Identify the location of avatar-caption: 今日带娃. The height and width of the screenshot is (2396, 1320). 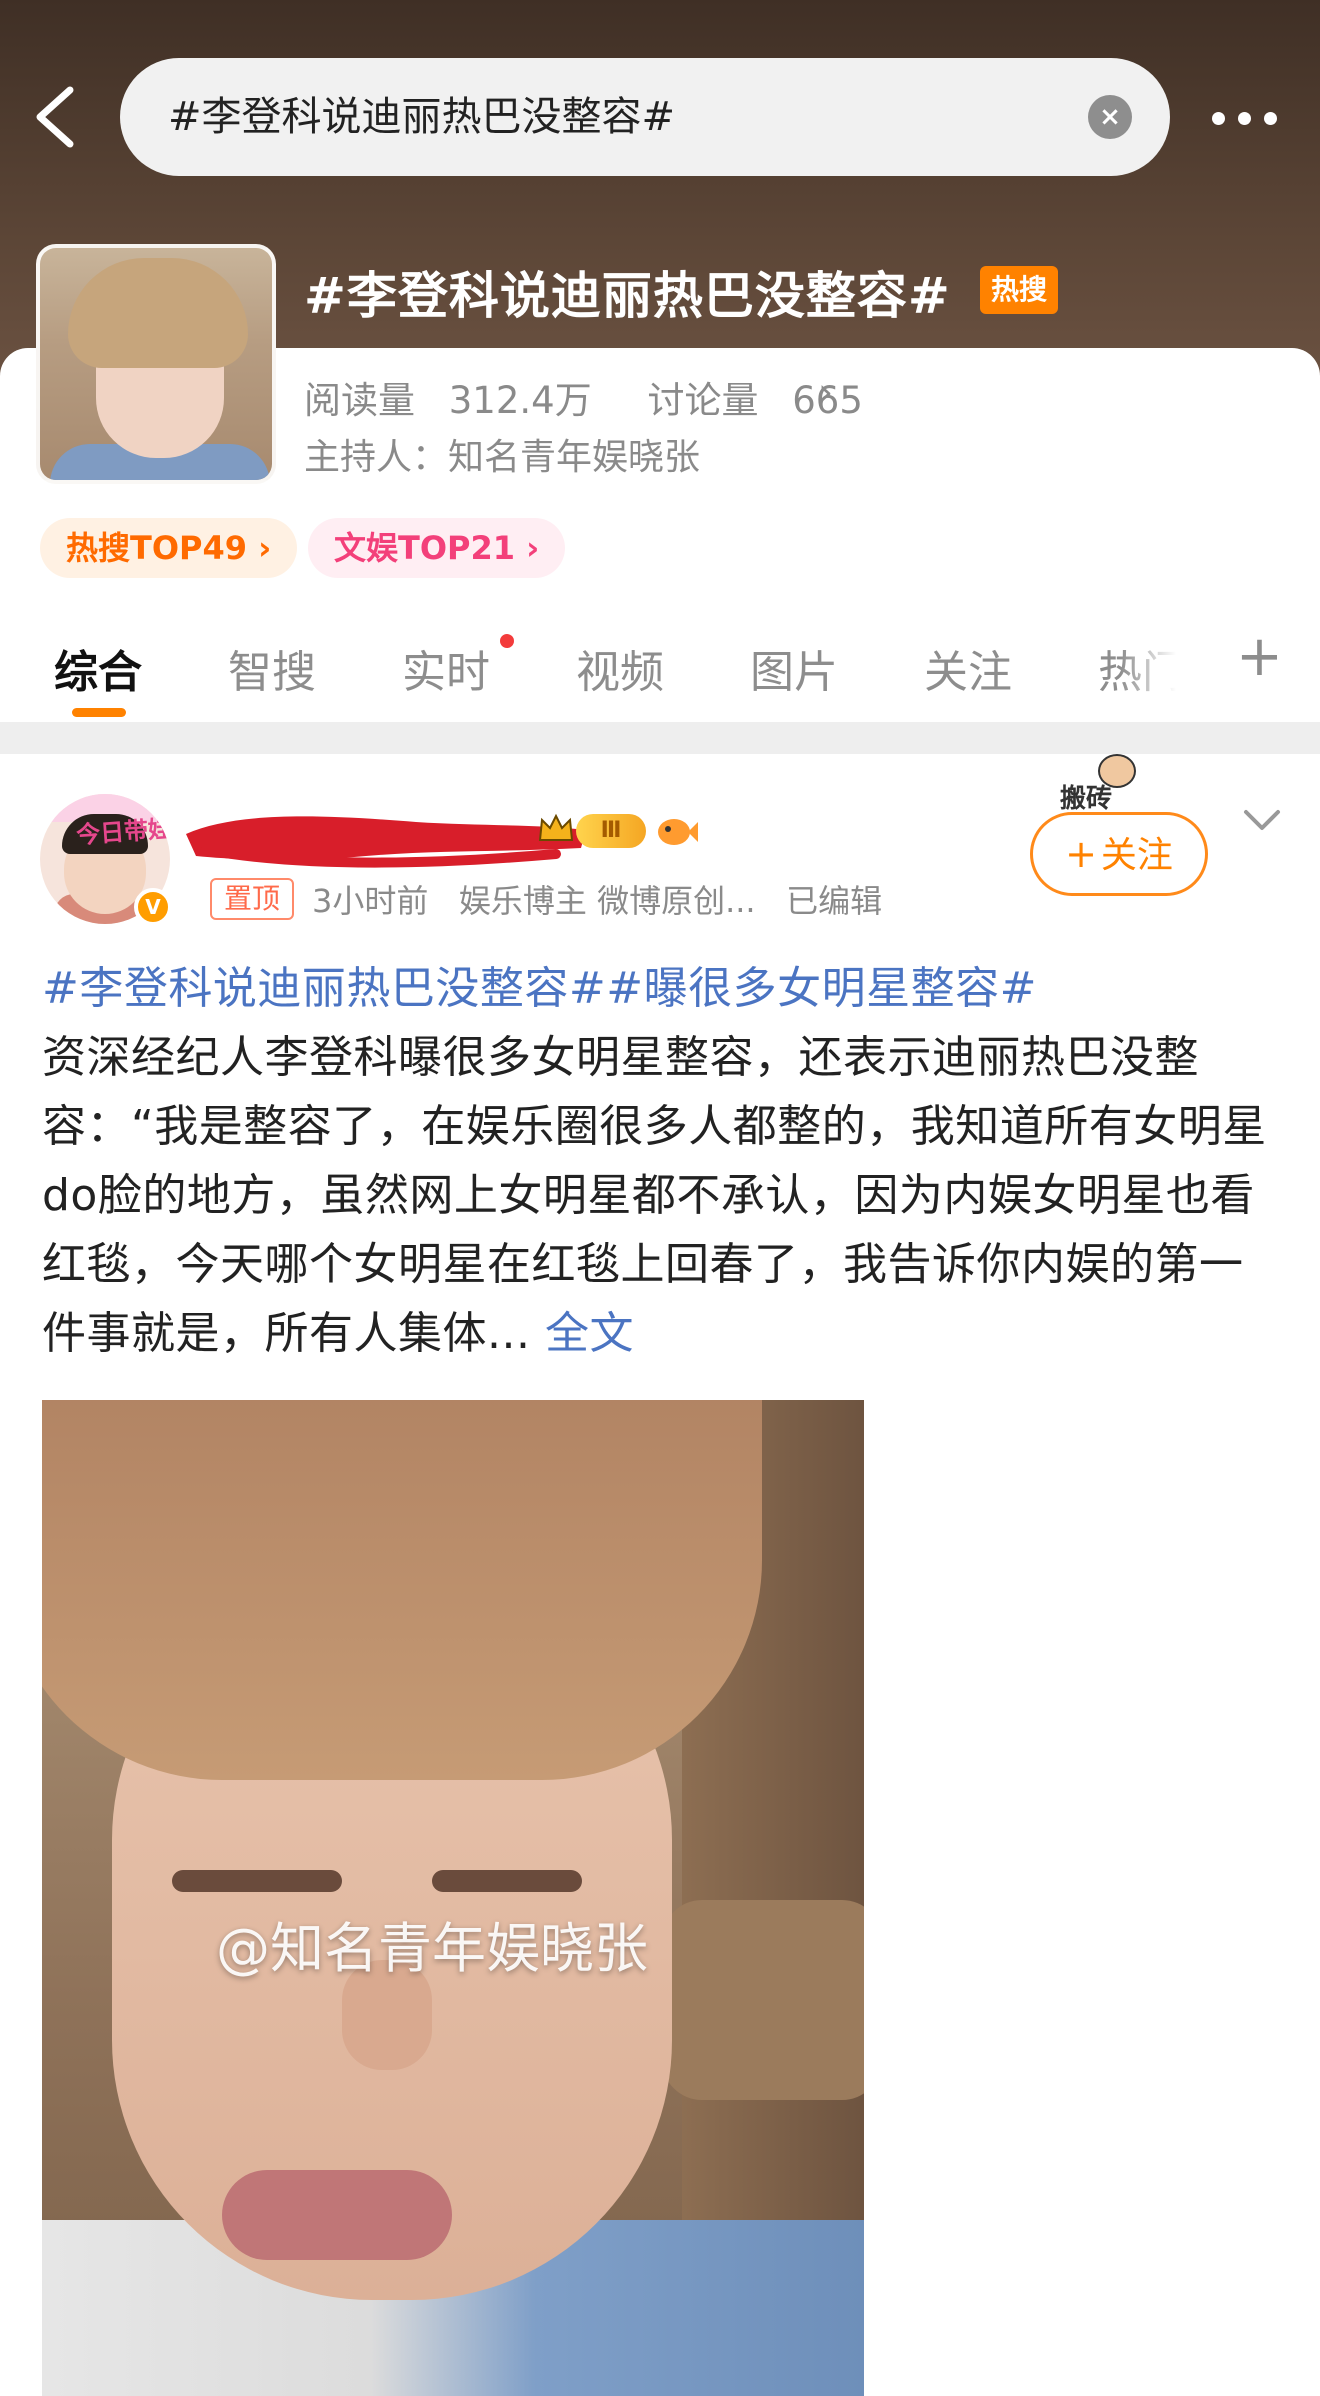
(122, 832).